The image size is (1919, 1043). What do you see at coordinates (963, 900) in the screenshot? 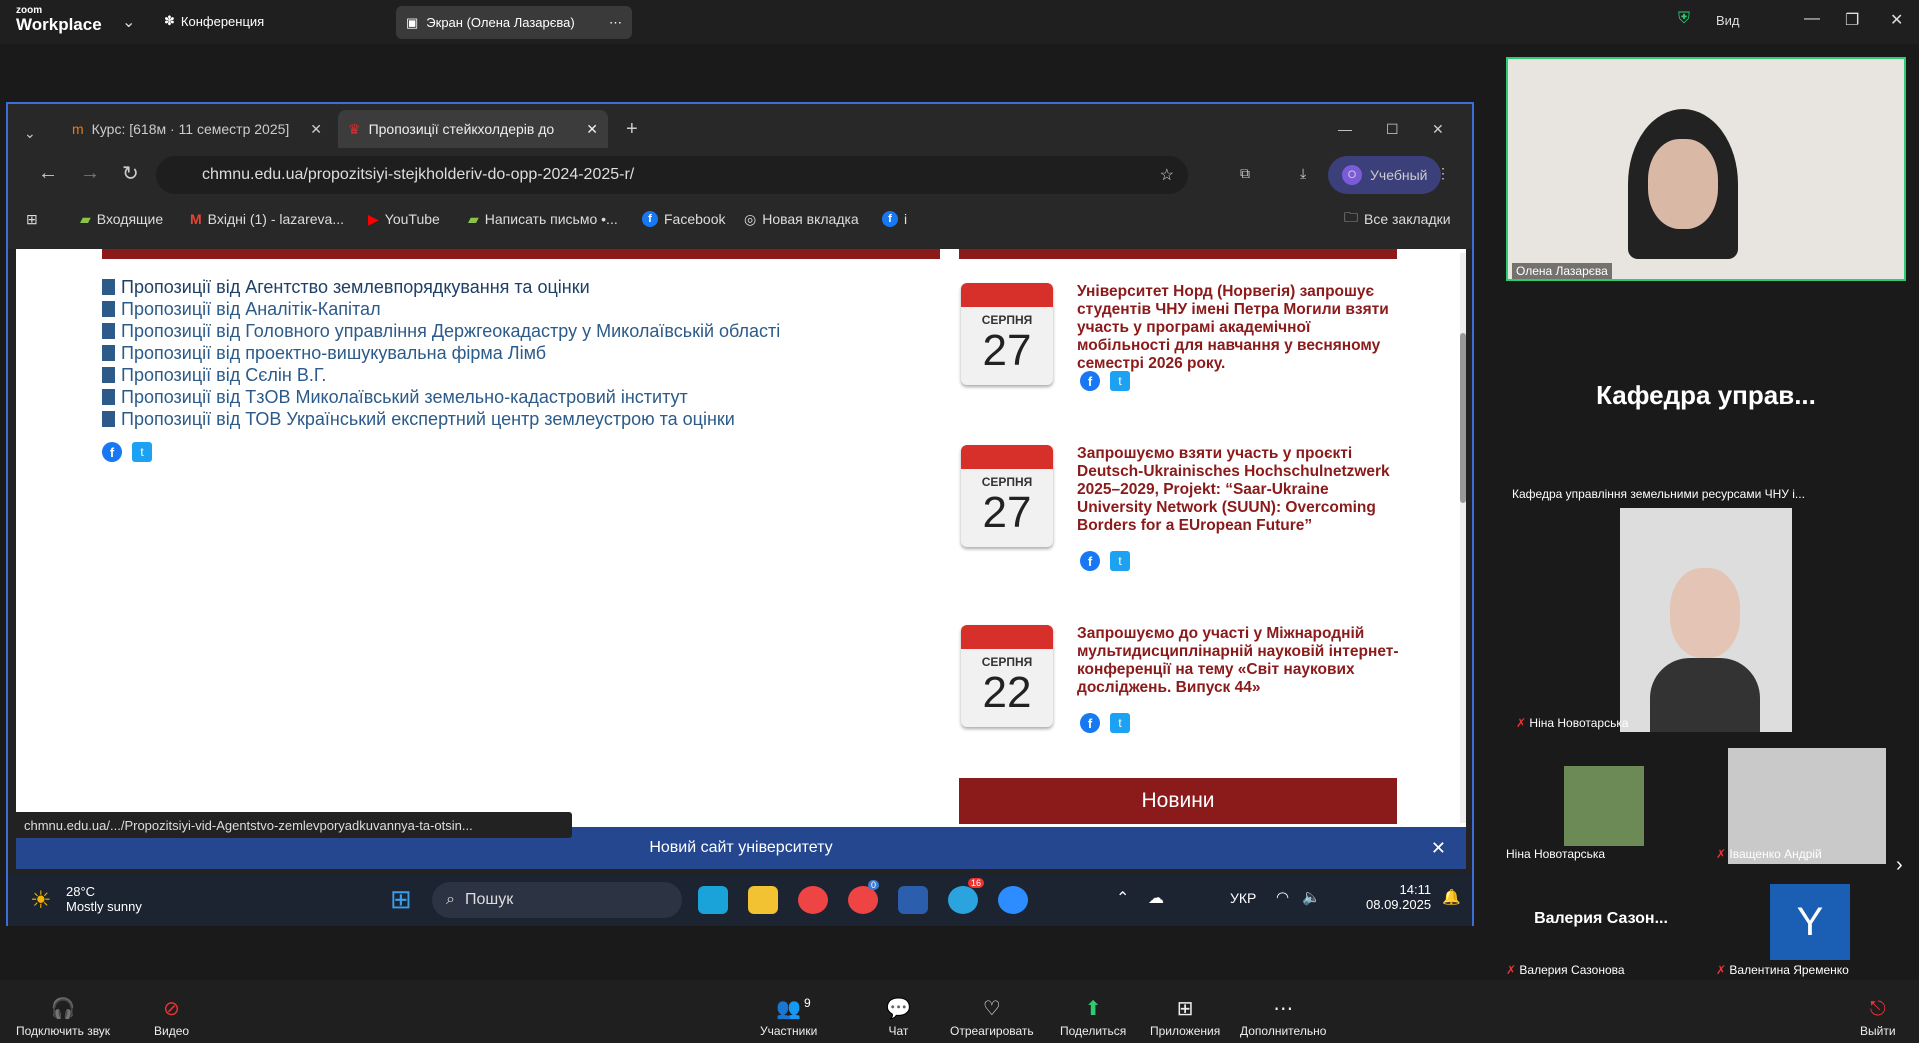
I see `telegram-icon` at bounding box center [963, 900].